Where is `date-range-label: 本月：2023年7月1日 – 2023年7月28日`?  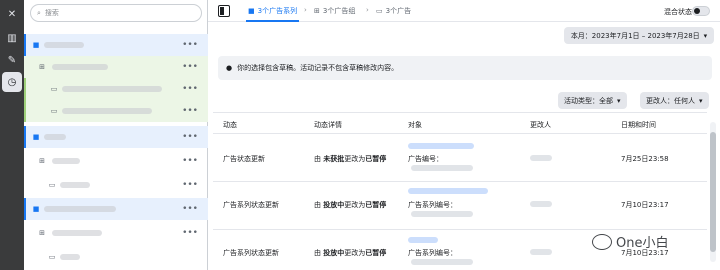 date-range-label: 本月：2023年7月1日 – 2023年7月28日 is located at coordinates (635, 35).